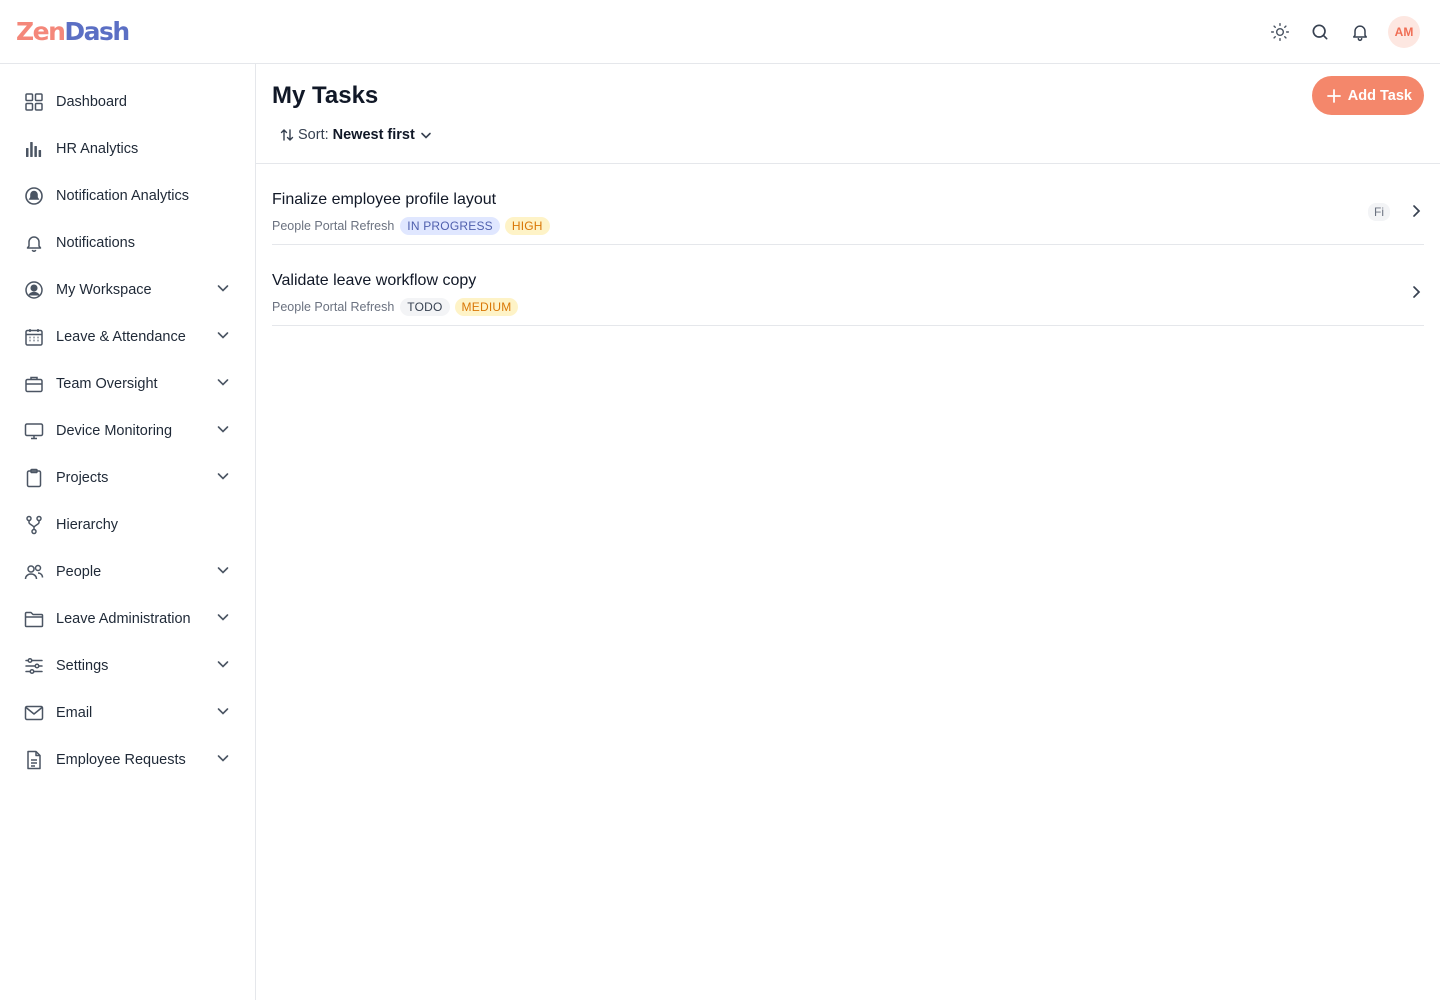 This screenshot has height=1000, width=1440. I want to click on sidebar-item-settings: Settings, so click(127, 665).